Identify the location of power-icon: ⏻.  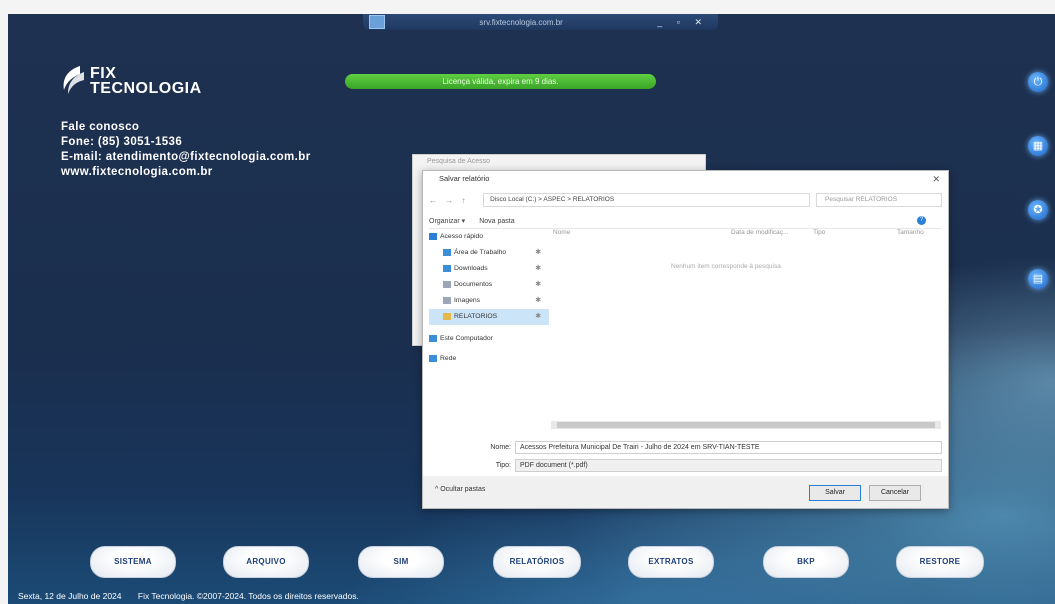
(1038, 82).